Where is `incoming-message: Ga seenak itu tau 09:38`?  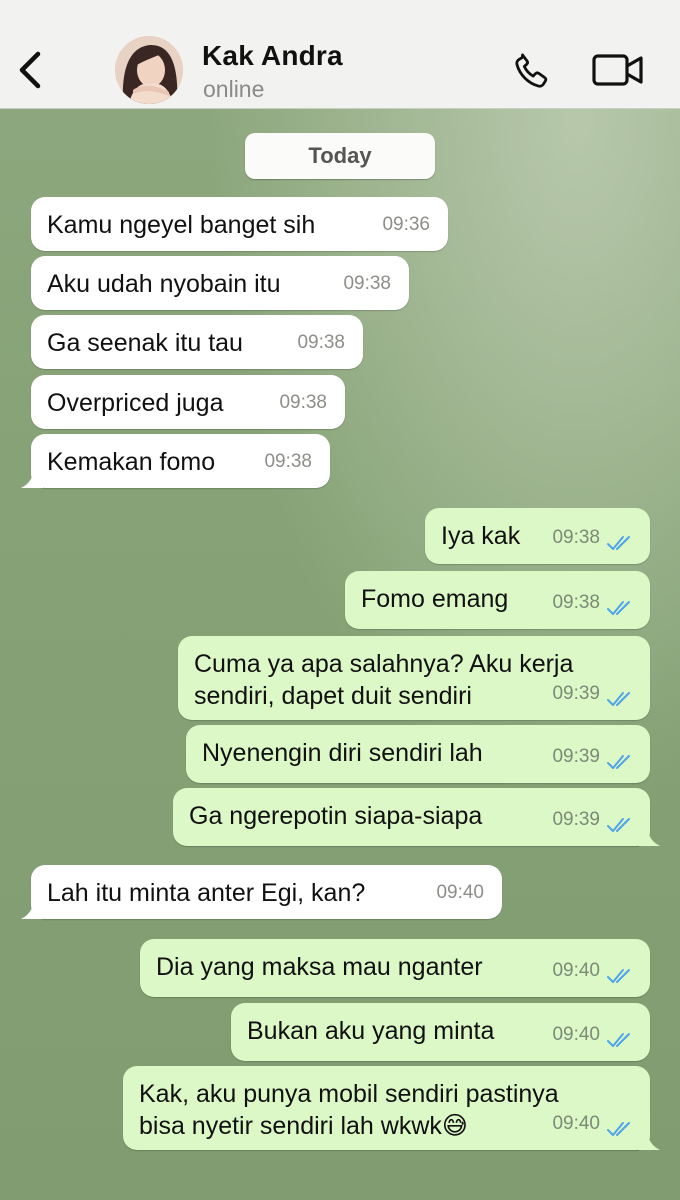 incoming-message: Ga seenak itu tau 09:38 is located at coordinates (197, 342).